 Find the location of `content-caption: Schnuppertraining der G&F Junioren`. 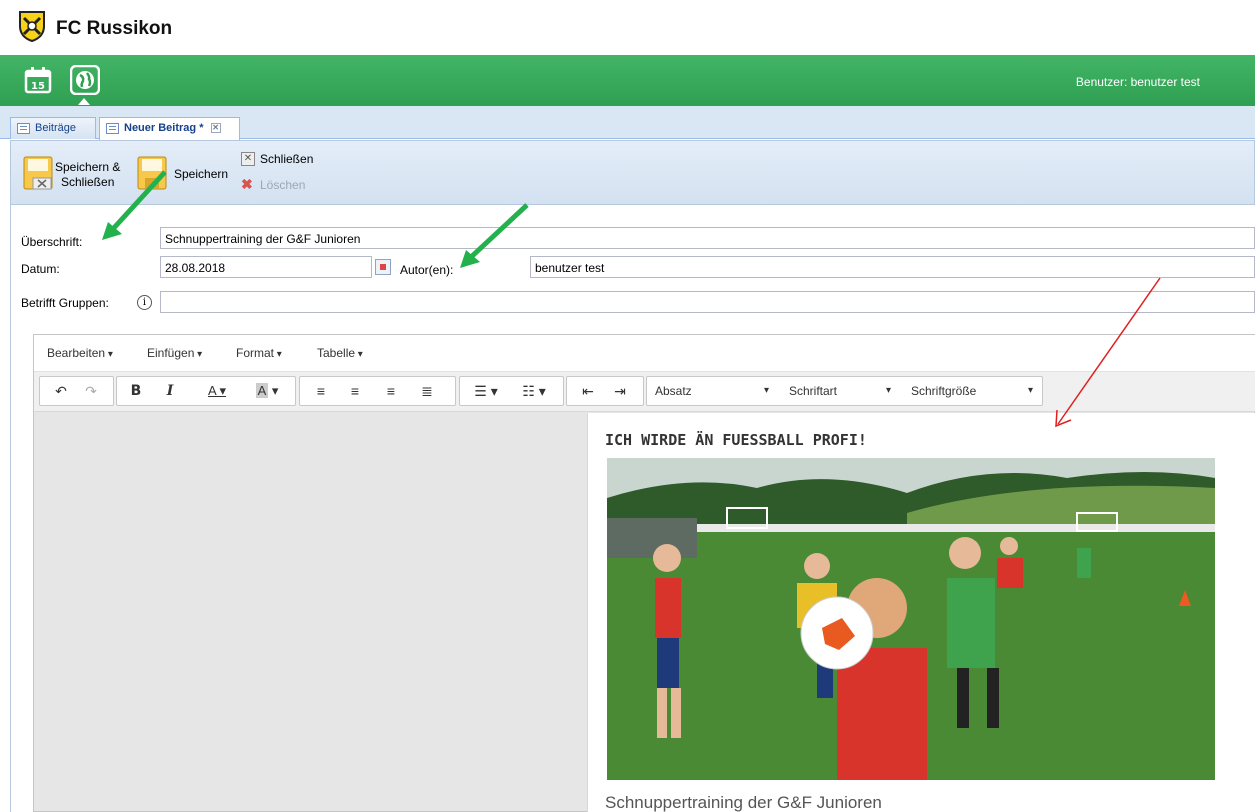

content-caption: Schnuppertraining der G&F Junioren is located at coordinates (743, 802).